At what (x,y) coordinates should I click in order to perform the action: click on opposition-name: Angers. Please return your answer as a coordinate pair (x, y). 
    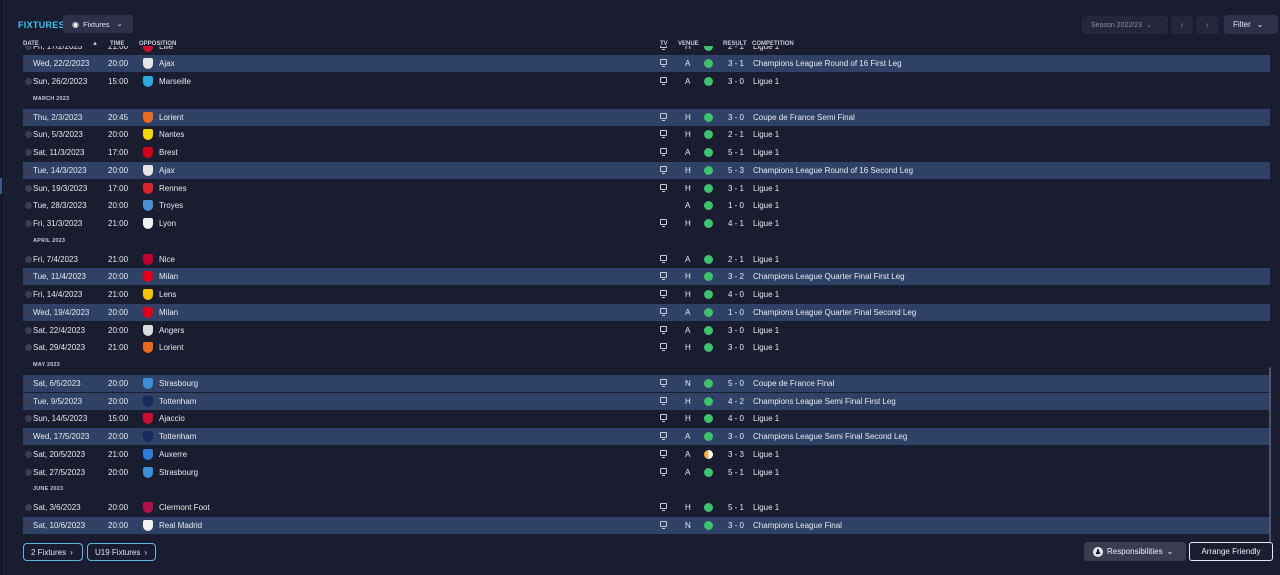
    Looking at the image, I should click on (171, 330).